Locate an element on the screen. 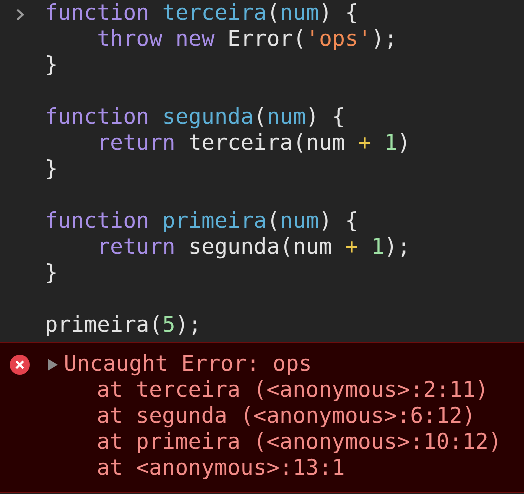 The height and width of the screenshot is (494, 524). code-line: function segunda(num) { is located at coordinates (195, 118).